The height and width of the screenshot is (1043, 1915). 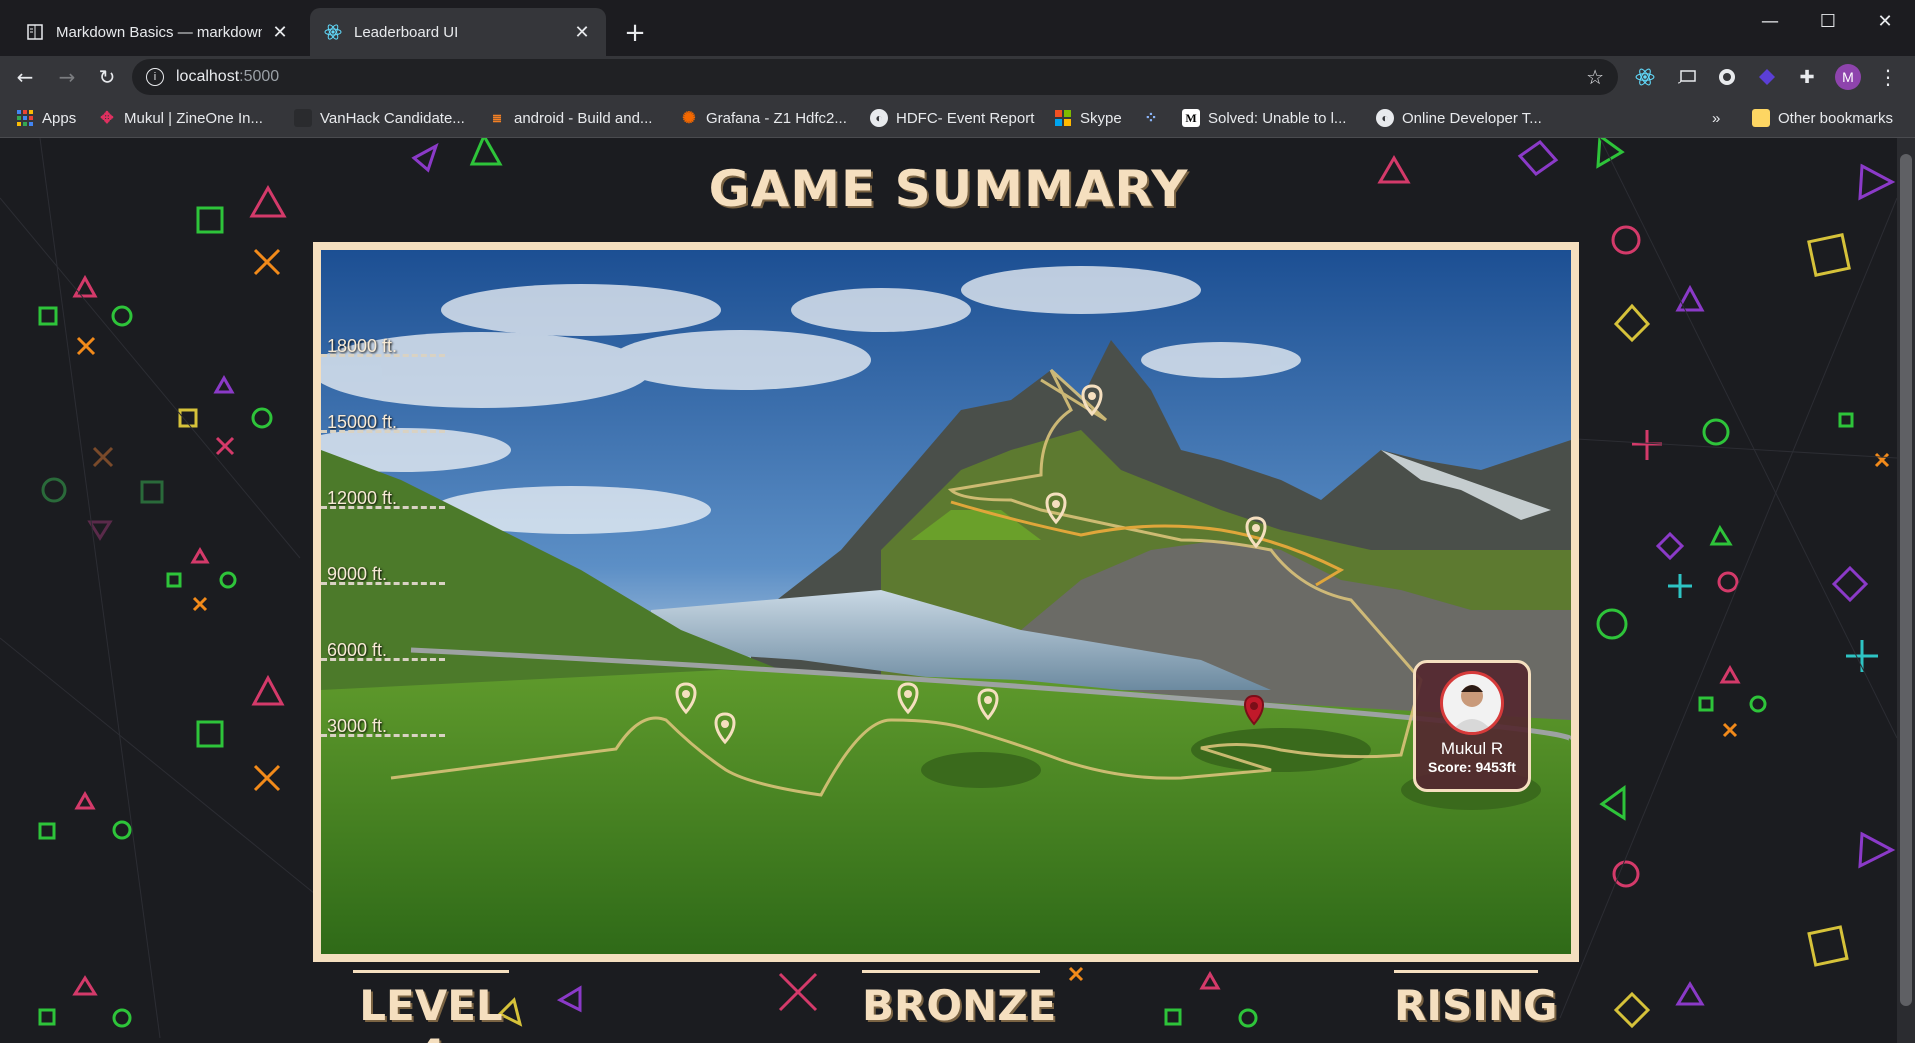 I want to click on close-window-icon: ✕, so click(x=1885, y=21).